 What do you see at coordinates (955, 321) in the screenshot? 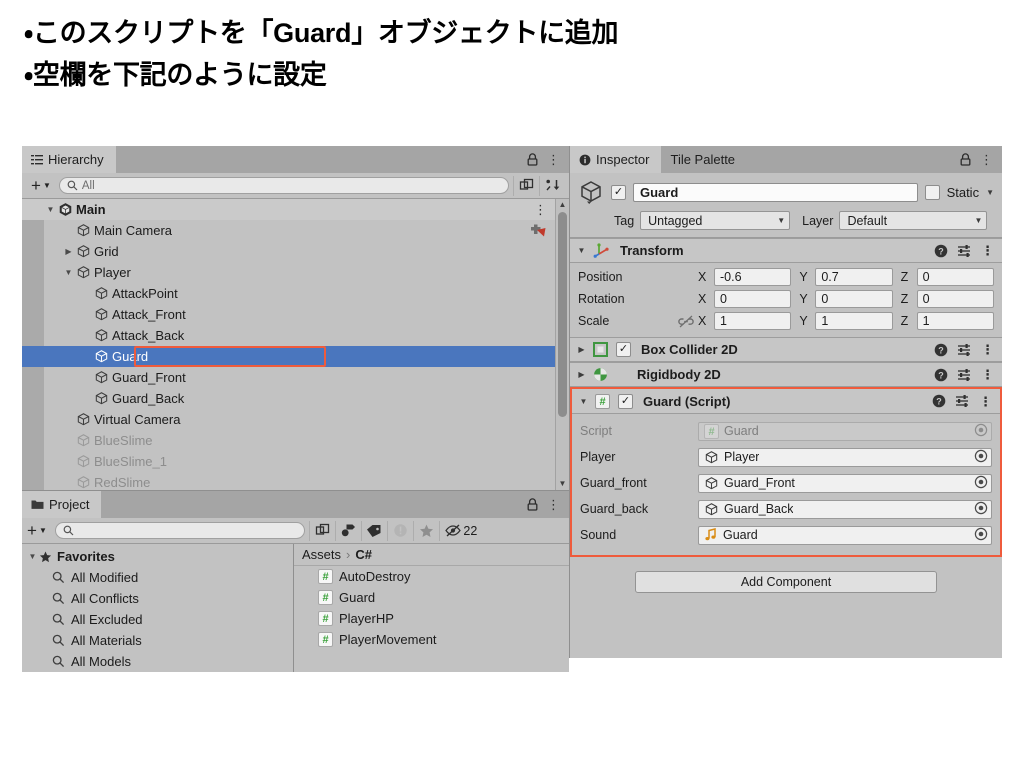
I see `transform-scale-z-field: 1` at bounding box center [955, 321].